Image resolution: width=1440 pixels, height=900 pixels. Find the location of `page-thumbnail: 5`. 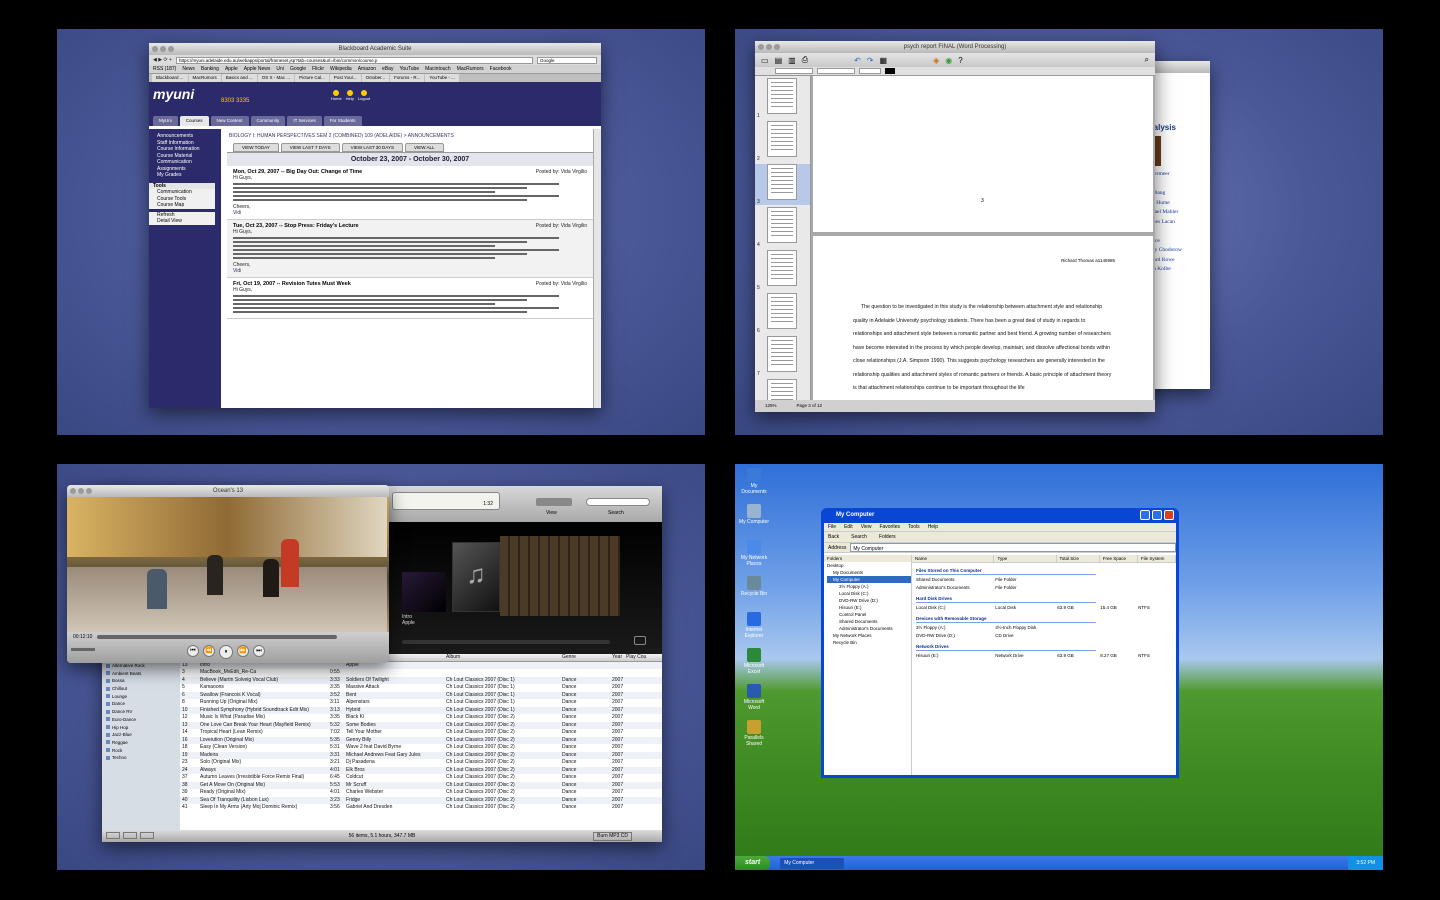

page-thumbnail: 5 is located at coordinates (782, 270).